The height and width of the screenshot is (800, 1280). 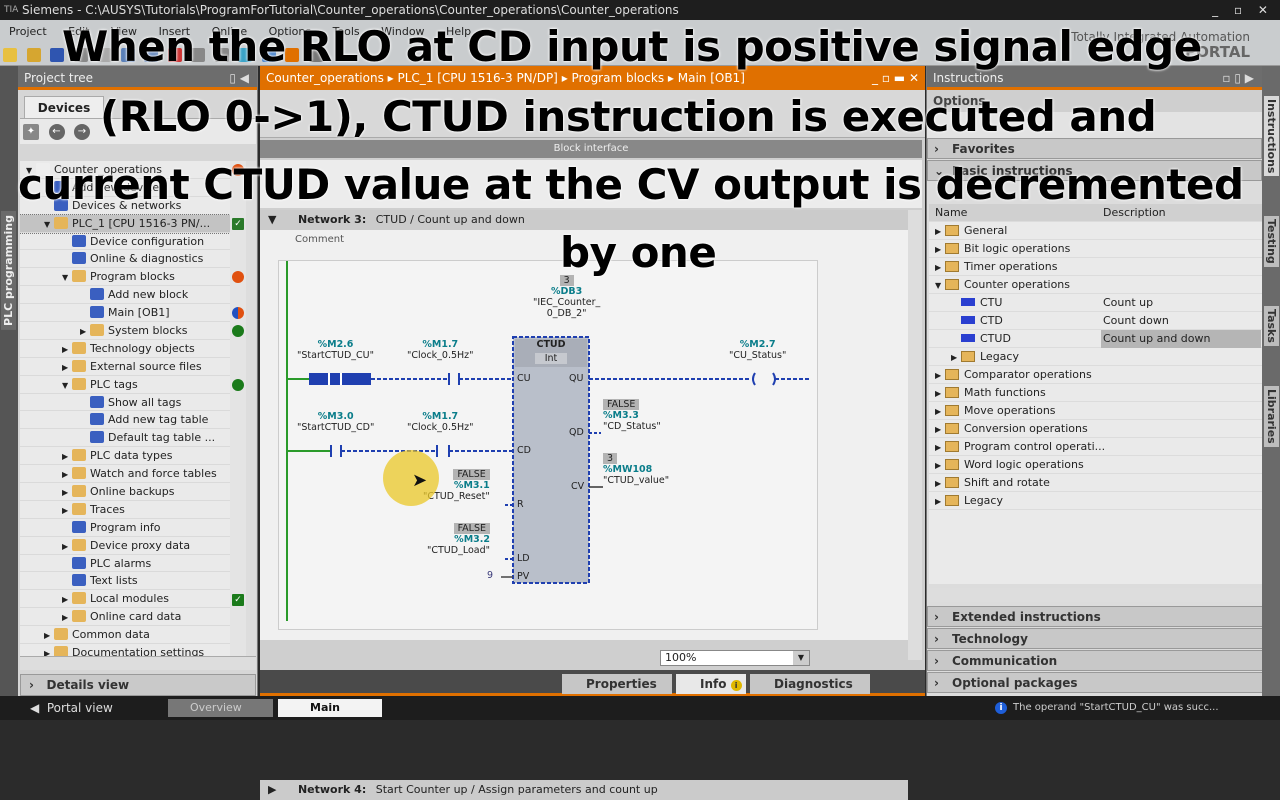 What do you see at coordinates (1096, 339) in the screenshot?
I see `instruction-item: CTUD Count up and down` at bounding box center [1096, 339].